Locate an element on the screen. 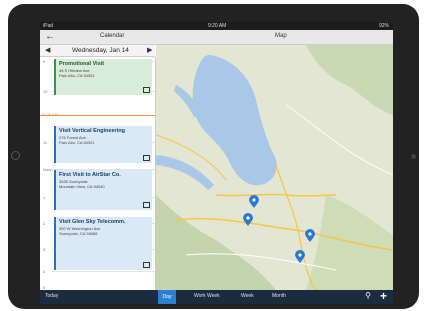 The width and height of the screenshot is (427, 311). tab-month: Month is located at coordinates (279, 296).